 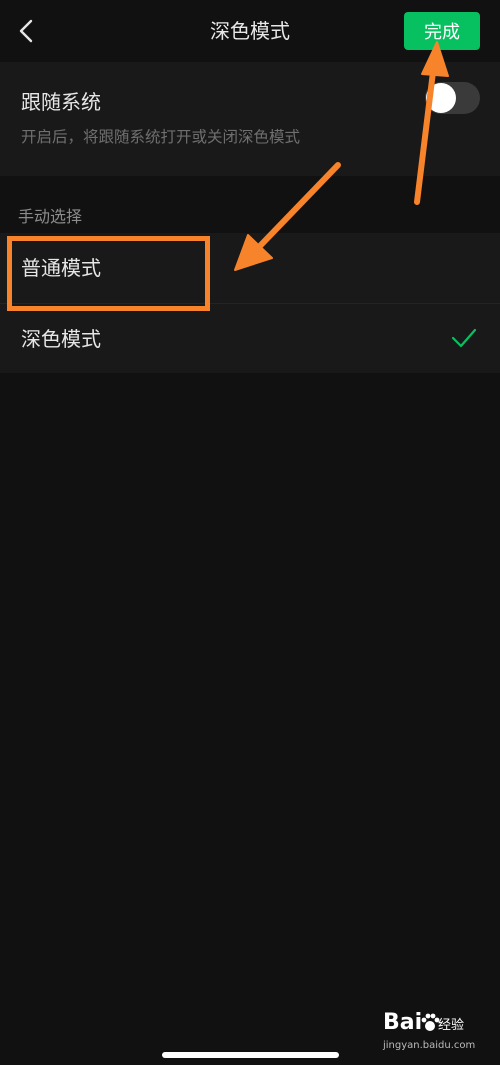 What do you see at coordinates (250, 31) in the screenshot?
I see `navigation-bar: 深色模式 完成` at bounding box center [250, 31].